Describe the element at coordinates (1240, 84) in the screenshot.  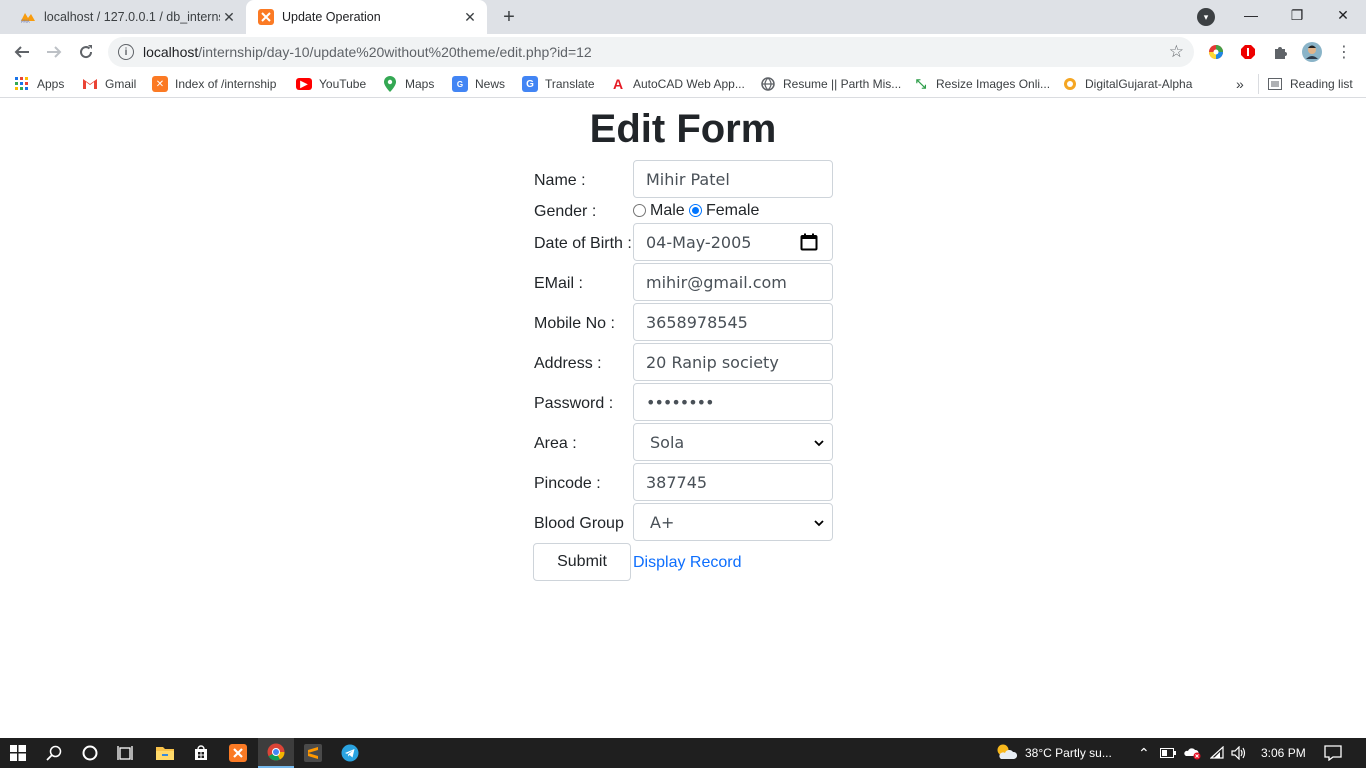
I see `more-bookmarks-icon: »` at that location.